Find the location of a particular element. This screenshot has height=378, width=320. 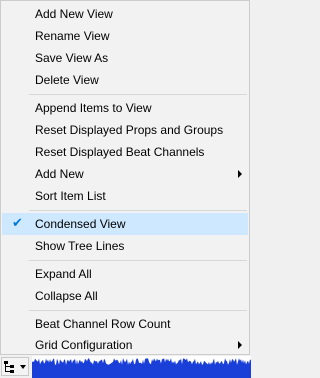

menu-item-show-tree-lines: Show Tree Lines is located at coordinates (125, 246).